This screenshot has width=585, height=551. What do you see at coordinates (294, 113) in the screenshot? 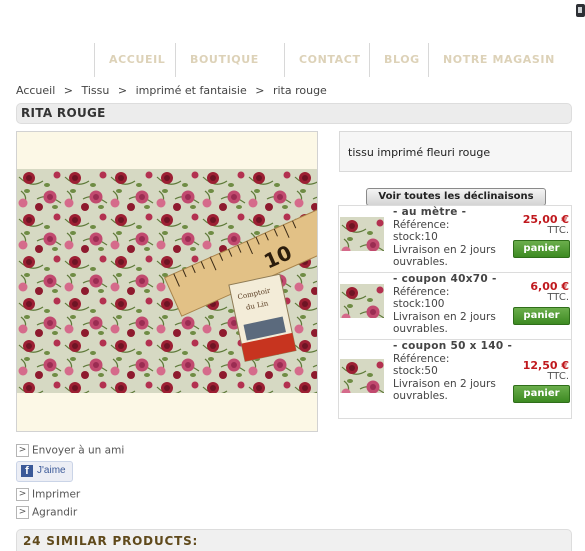
I see `product-title-bar: RITA ROUGE` at bounding box center [294, 113].